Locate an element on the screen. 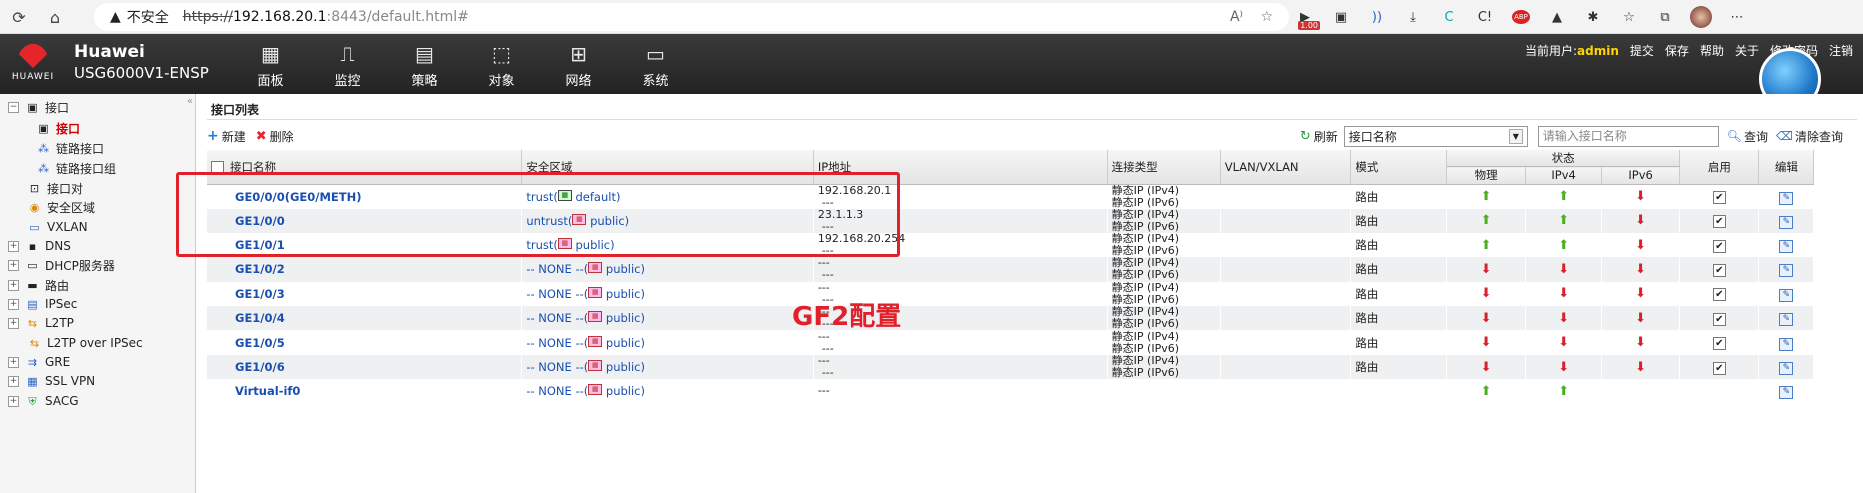  interface-name-link: GE1/0/5 is located at coordinates (365, 342).